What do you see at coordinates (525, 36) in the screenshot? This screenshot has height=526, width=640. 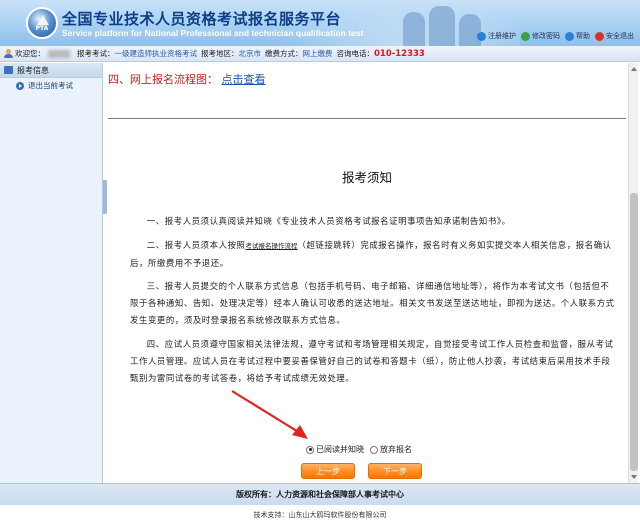 I see `key-icon` at bounding box center [525, 36].